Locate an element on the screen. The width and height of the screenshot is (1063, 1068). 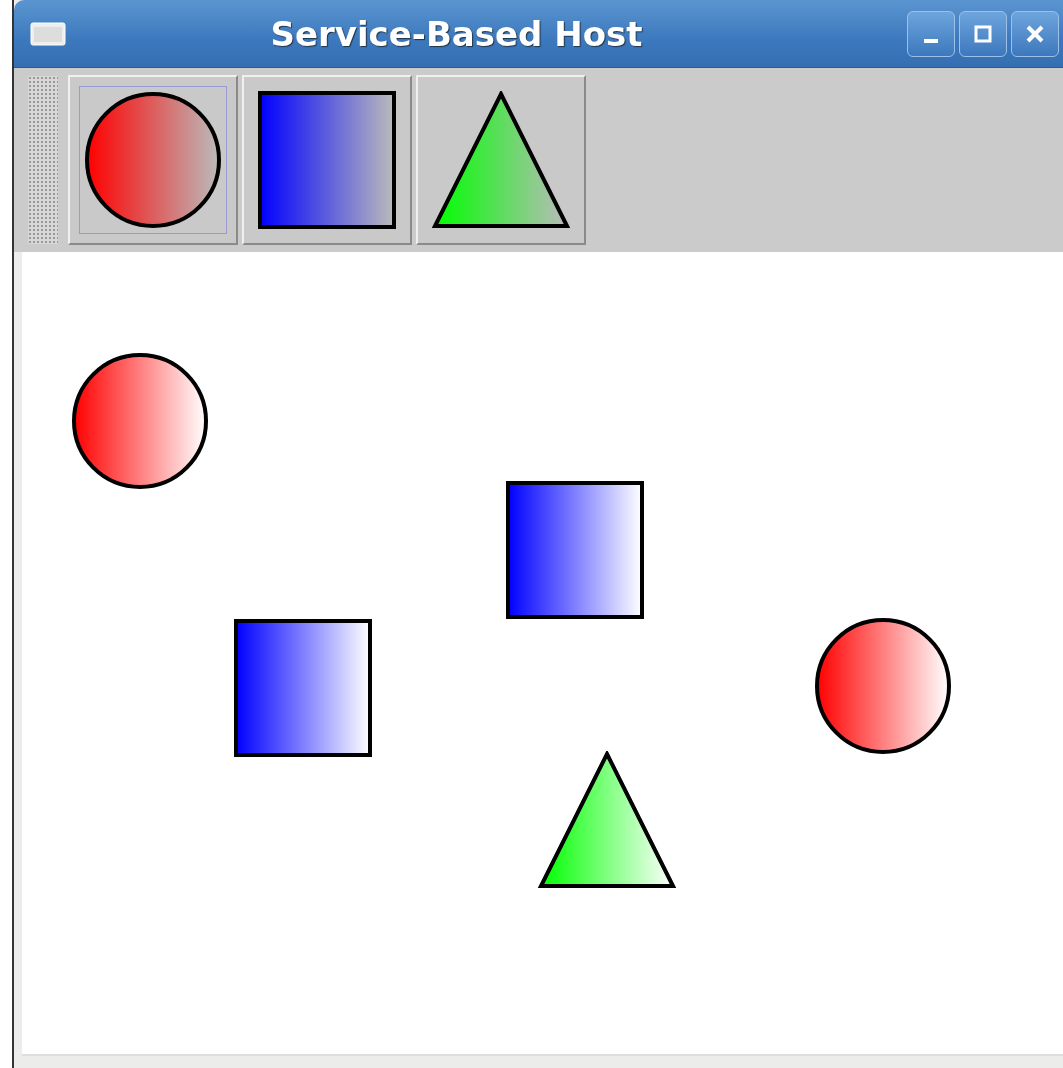
minimize-button is located at coordinates (931, 33).